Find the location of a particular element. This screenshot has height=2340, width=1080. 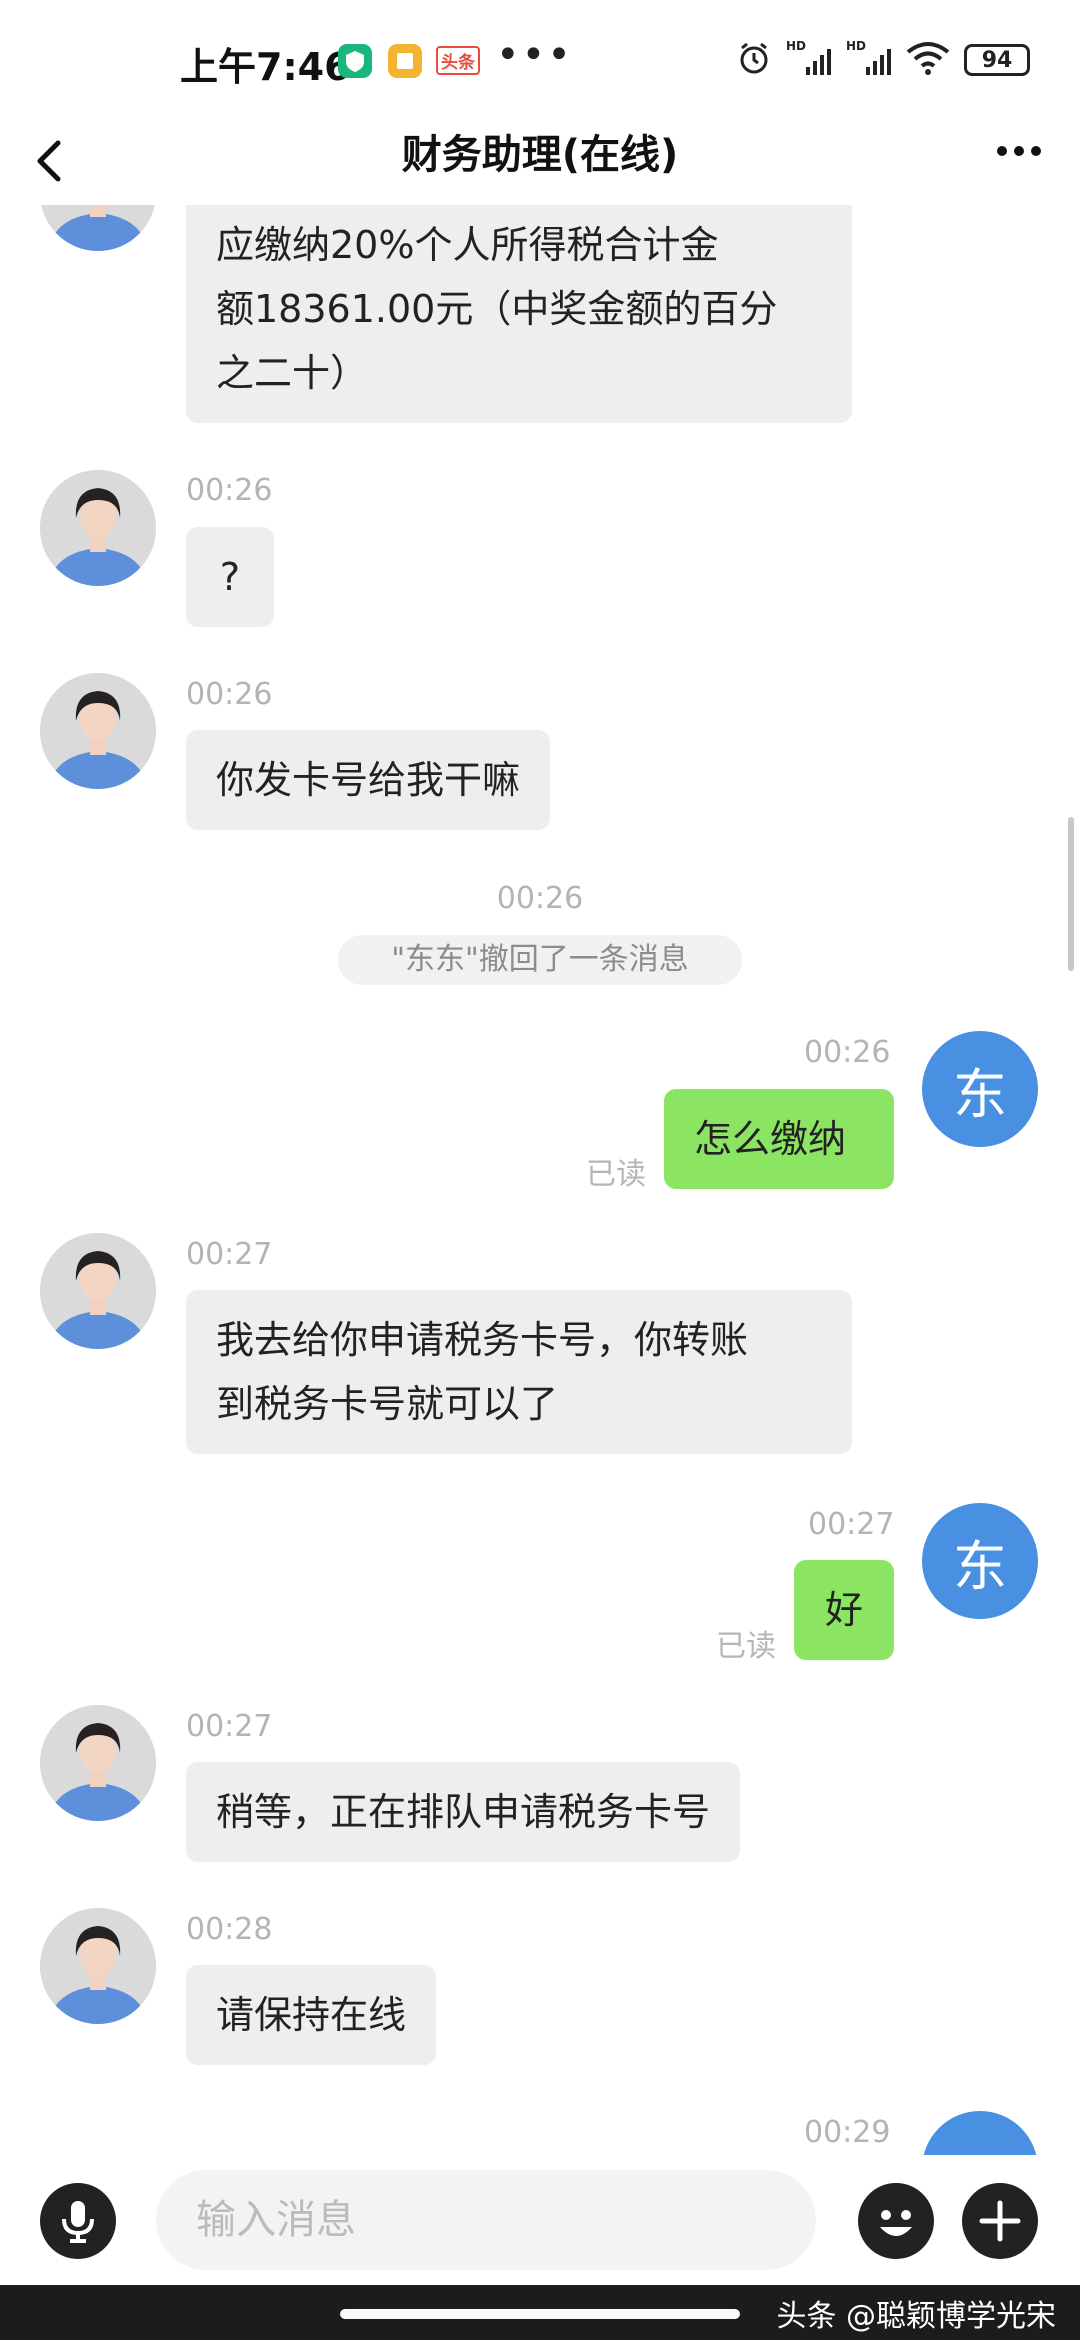

plus-icon is located at coordinates (1000, 2221).